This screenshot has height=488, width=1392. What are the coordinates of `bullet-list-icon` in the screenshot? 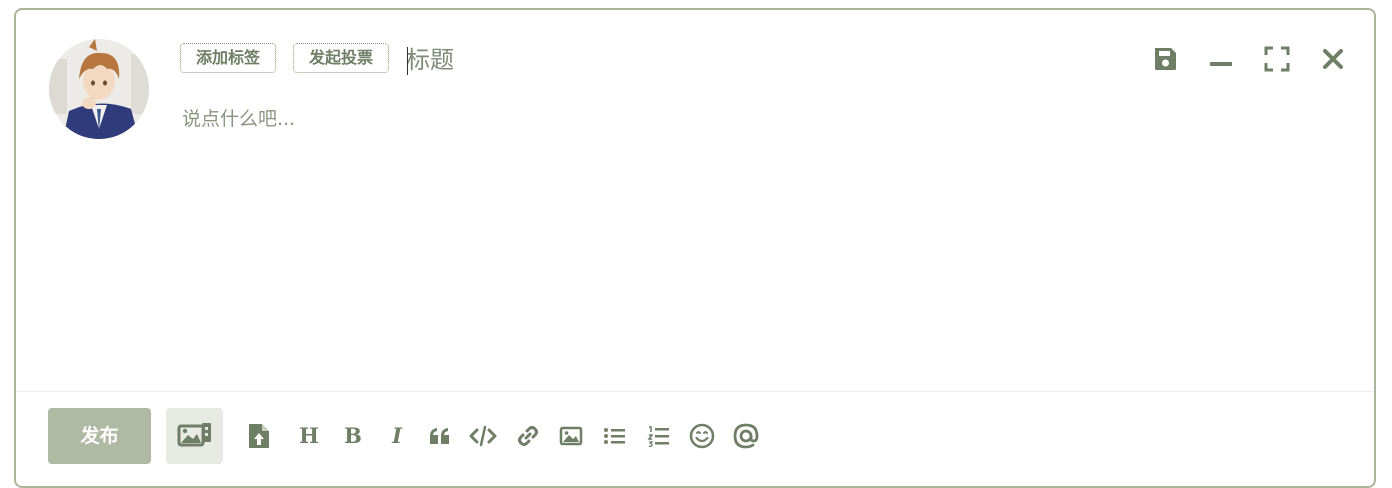 It's located at (614, 436).